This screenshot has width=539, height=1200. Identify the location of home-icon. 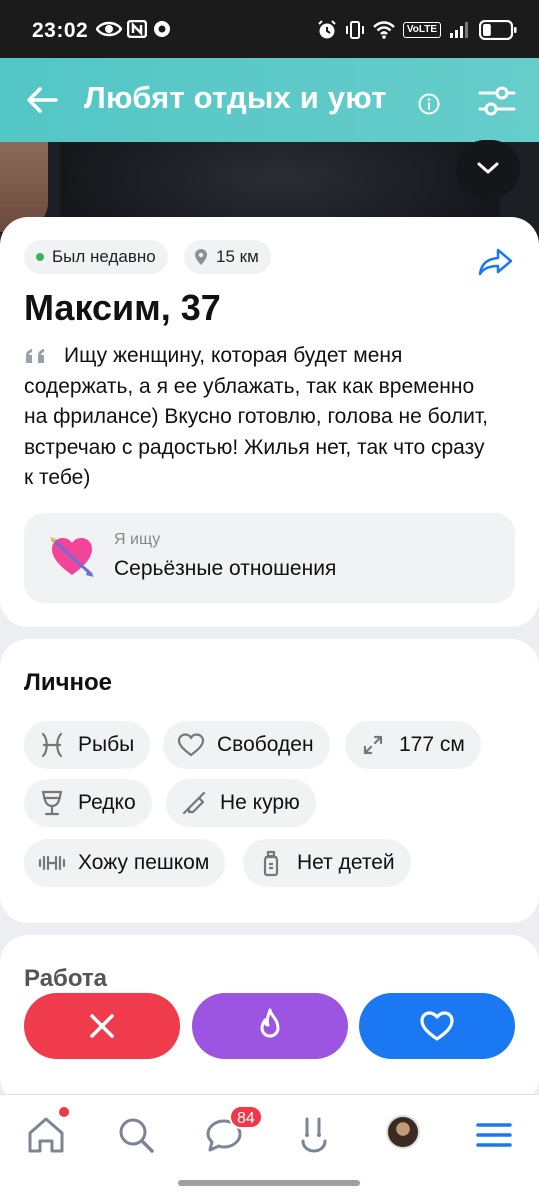
(46, 1135).